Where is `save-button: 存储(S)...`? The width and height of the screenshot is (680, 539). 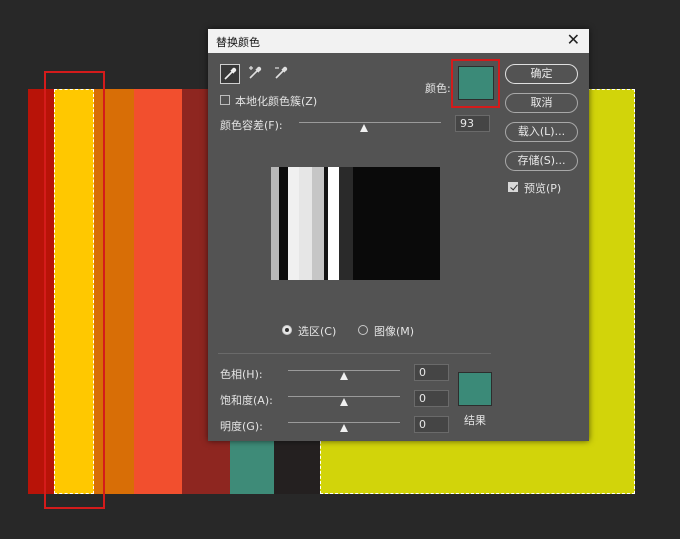
save-button: 存储(S)... is located at coordinates (541, 161).